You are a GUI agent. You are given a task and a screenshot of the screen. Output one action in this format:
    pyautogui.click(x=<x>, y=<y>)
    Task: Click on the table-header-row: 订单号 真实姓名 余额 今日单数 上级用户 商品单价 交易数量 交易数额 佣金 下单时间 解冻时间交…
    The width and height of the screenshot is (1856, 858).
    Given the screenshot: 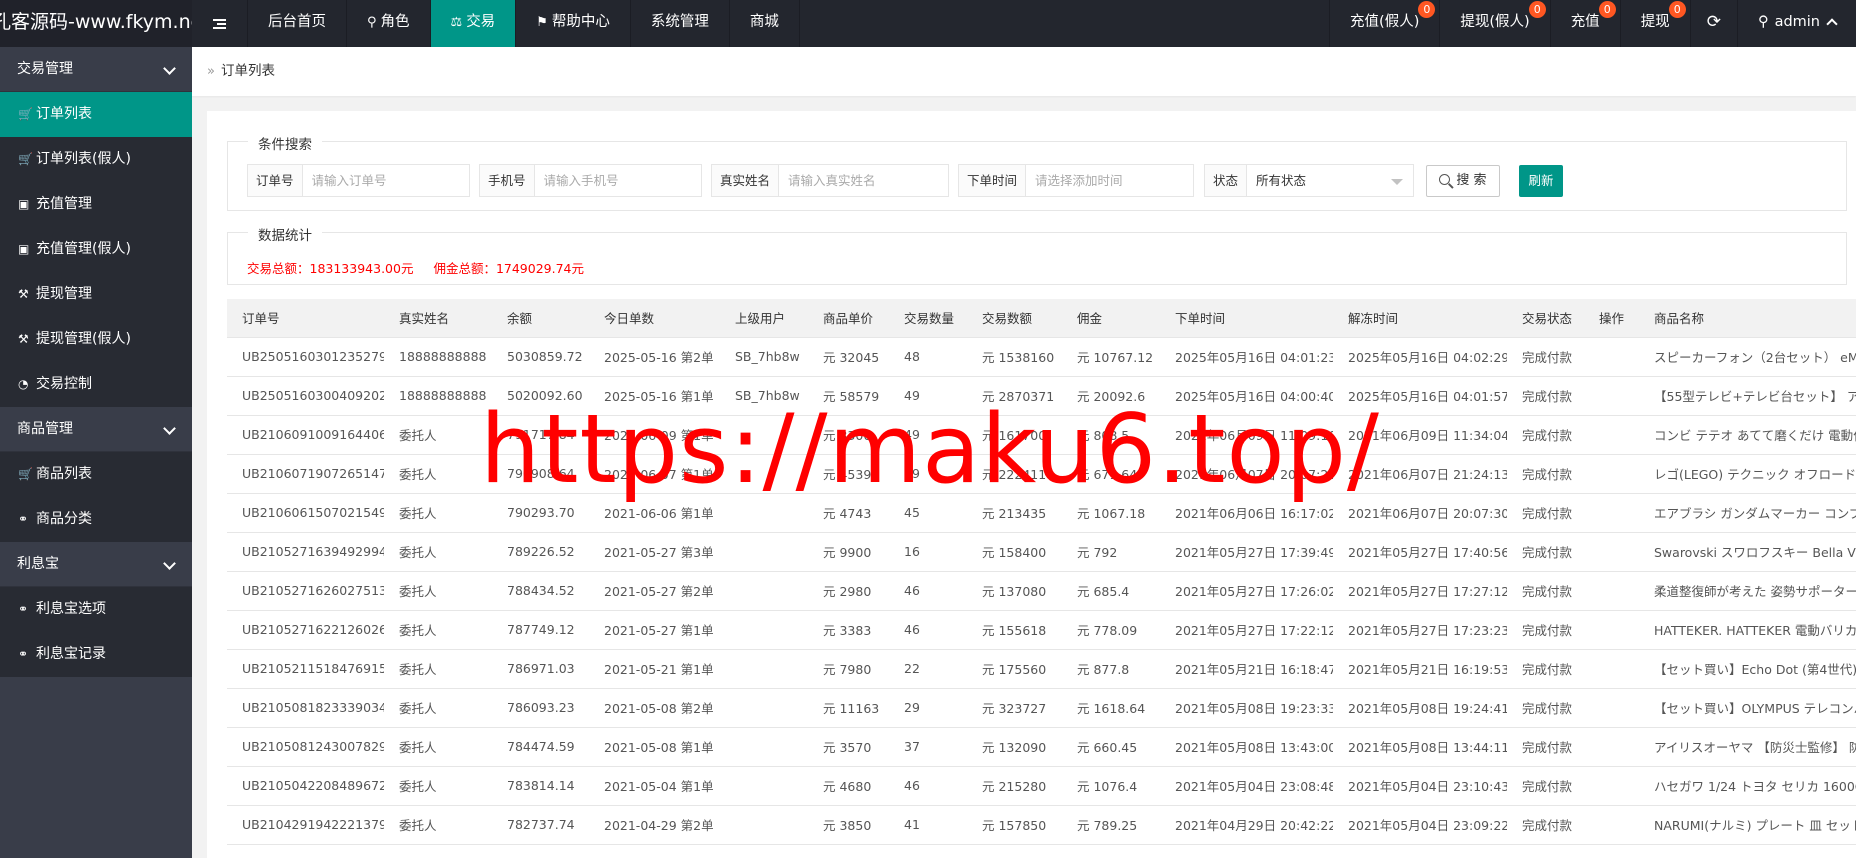 What is the action you would take?
    pyautogui.click(x=1041, y=318)
    